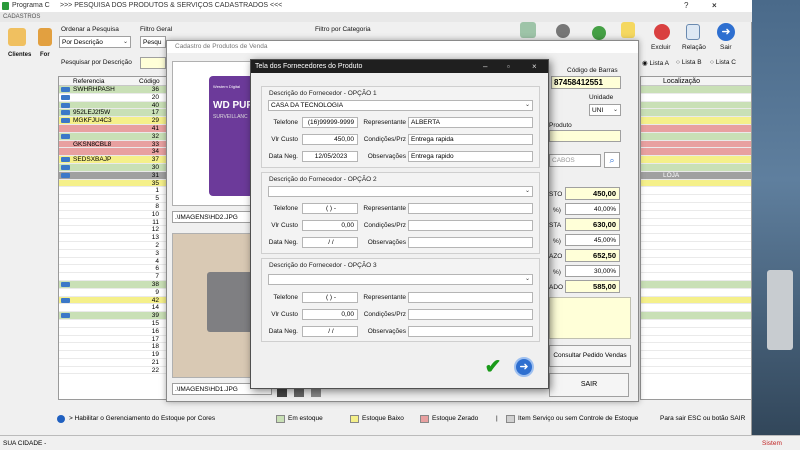 The image size is (800, 450). Describe the element at coordinates (114, 90) in the screenshot. I see `table-row: SWHRHPASH 36` at that location.